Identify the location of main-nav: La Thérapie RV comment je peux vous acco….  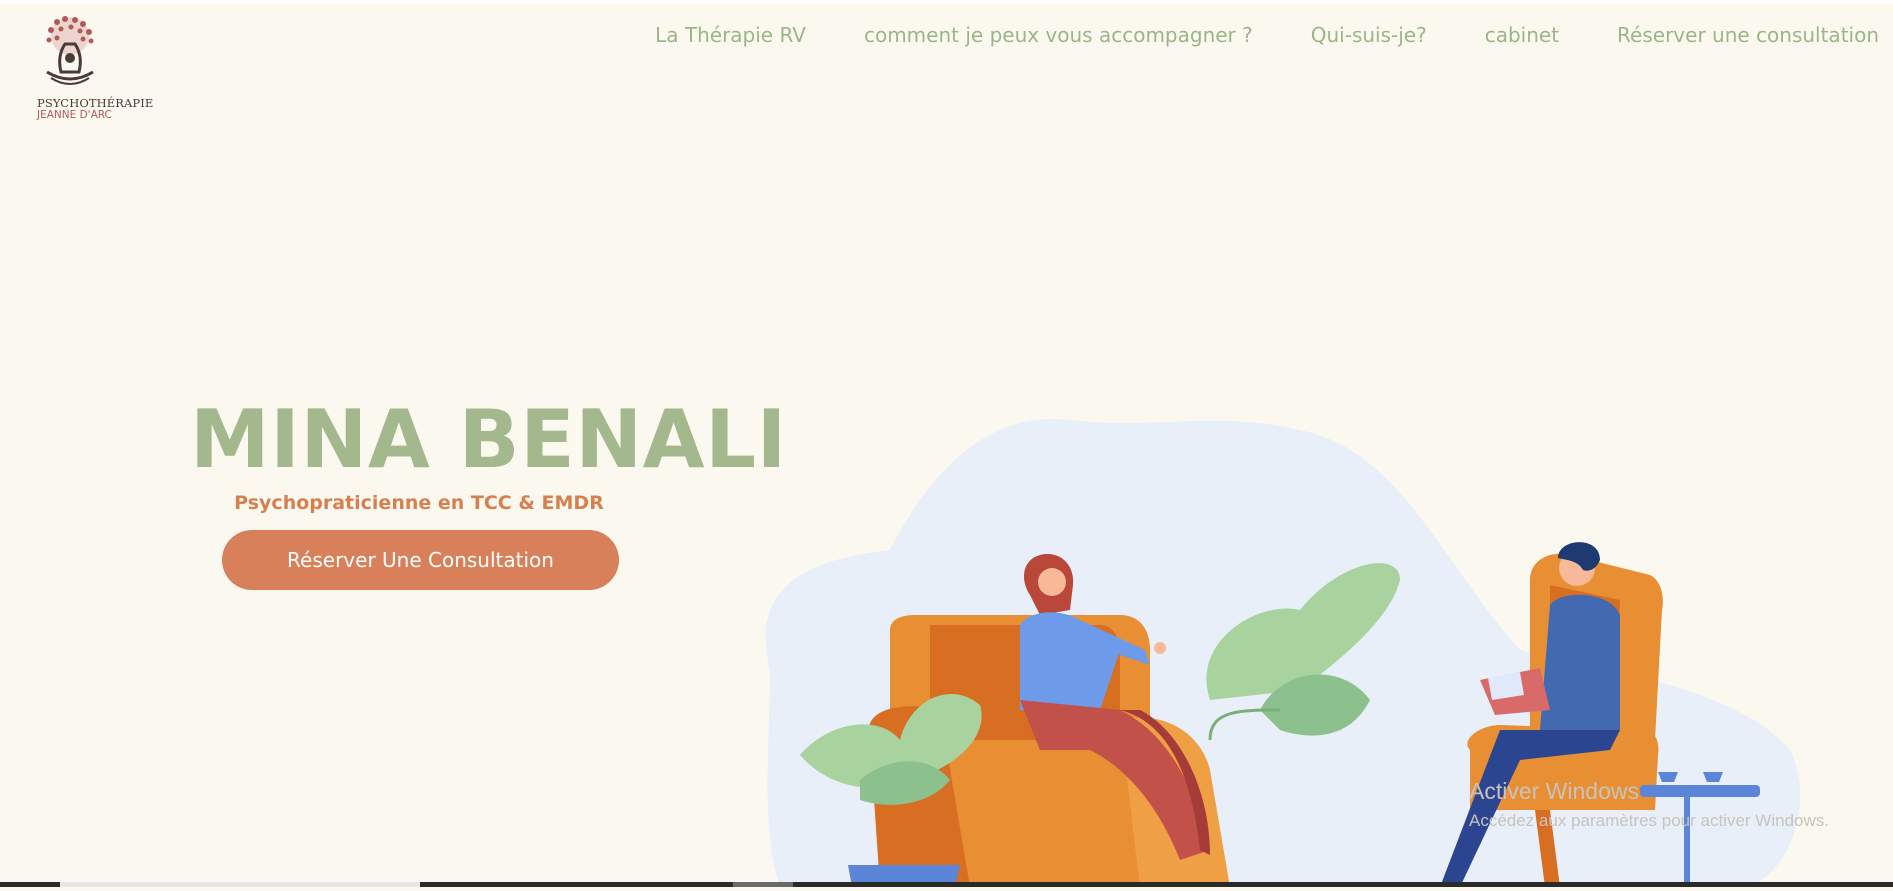
(1267, 35).